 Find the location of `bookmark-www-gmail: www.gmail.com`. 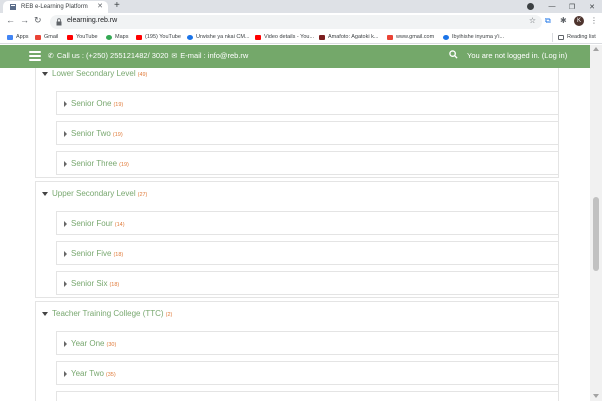

bookmark-www-gmail: www.gmail.com is located at coordinates (410, 37).